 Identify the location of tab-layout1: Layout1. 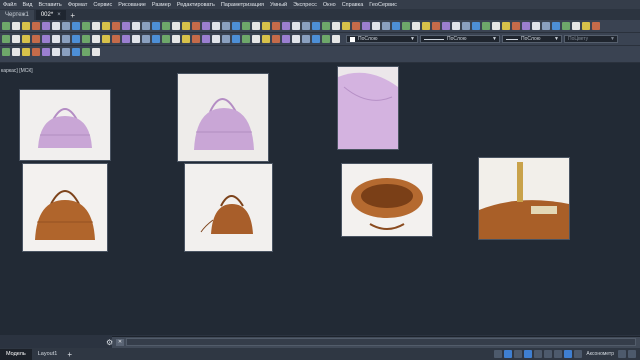
(48, 354).